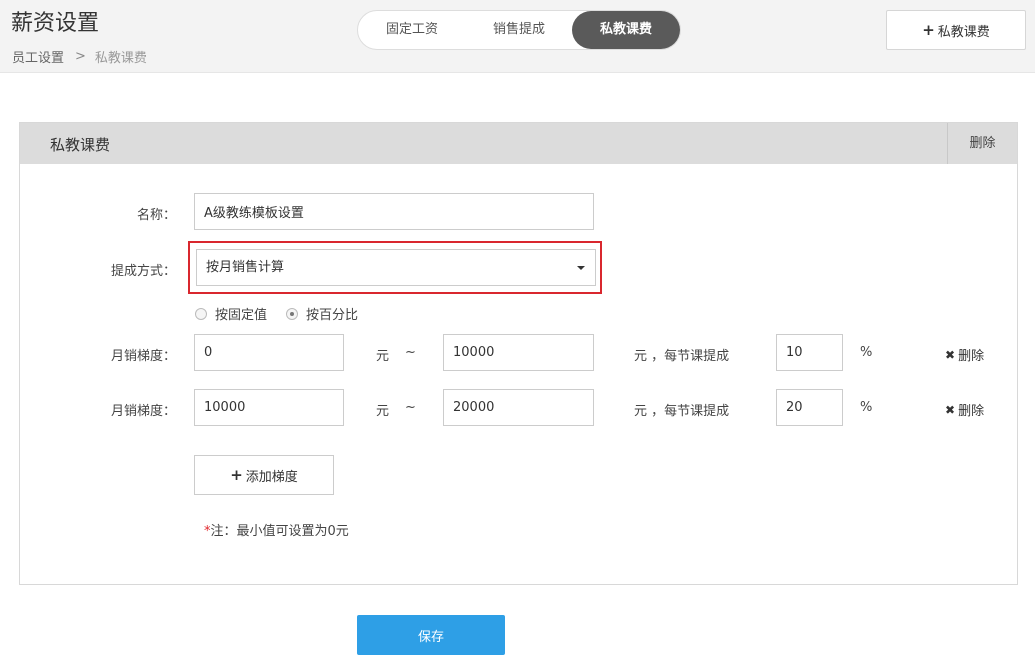 The height and width of the screenshot is (660, 1035). Describe the element at coordinates (982, 143) in the screenshot. I see `panel-delete-button: 删除` at that location.